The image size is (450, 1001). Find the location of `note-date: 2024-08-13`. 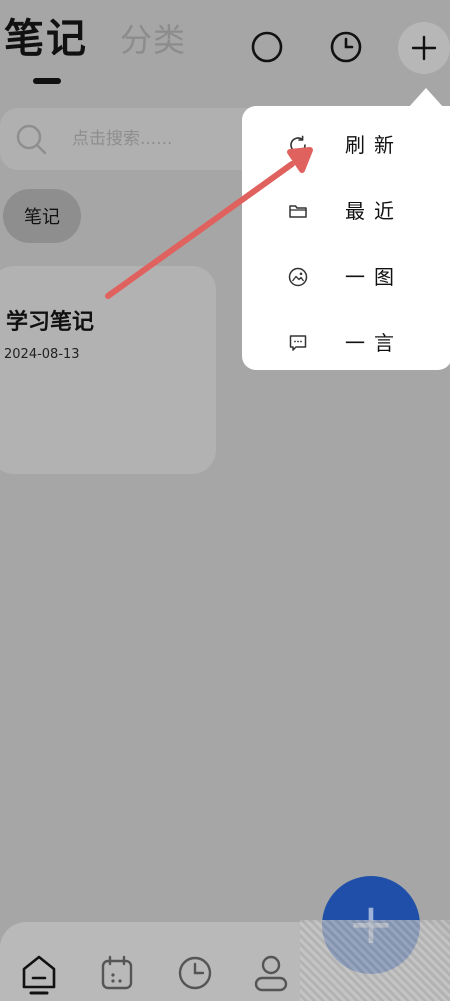

note-date: 2024-08-13 is located at coordinates (42, 354).